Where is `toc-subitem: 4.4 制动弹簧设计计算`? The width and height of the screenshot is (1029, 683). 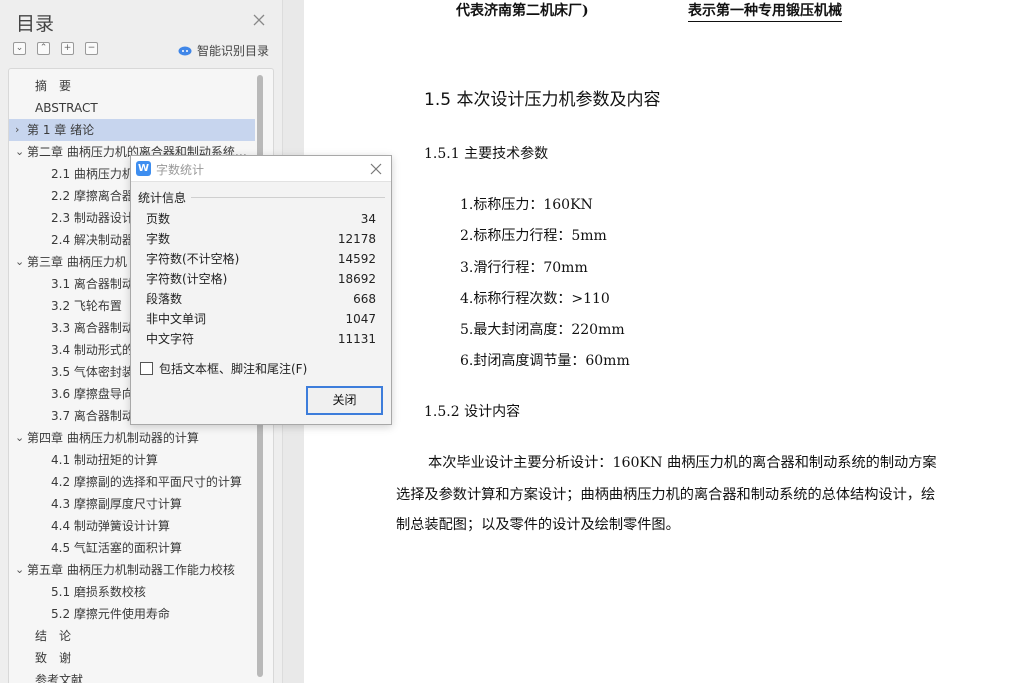 toc-subitem: 4.4 制动弹簧设计计算 is located at coordinates (132, 526).